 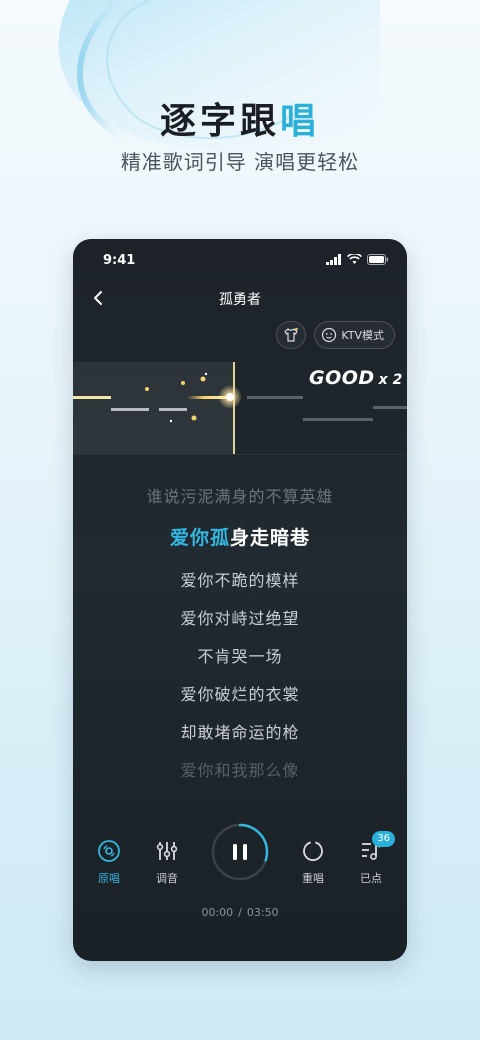 I want to click on control-row: KTV模式, so click(x=335, y=335).